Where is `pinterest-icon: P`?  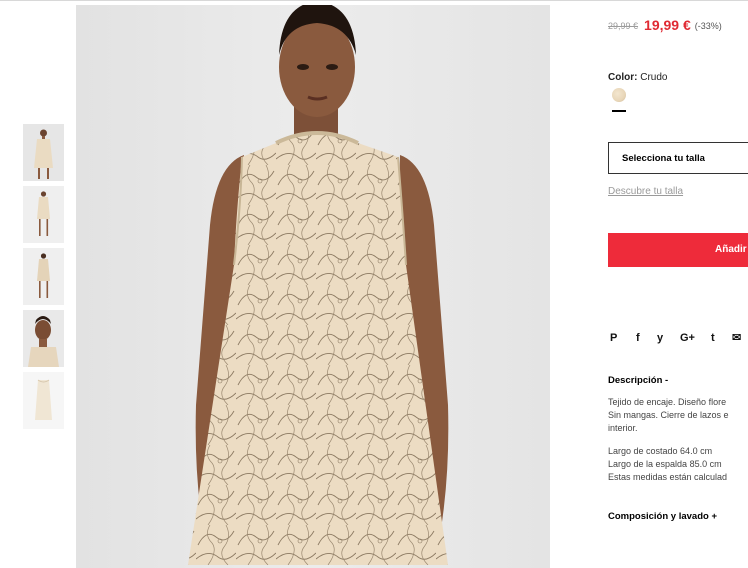
pinterest-icon: P is located at coordinates (613, 338).